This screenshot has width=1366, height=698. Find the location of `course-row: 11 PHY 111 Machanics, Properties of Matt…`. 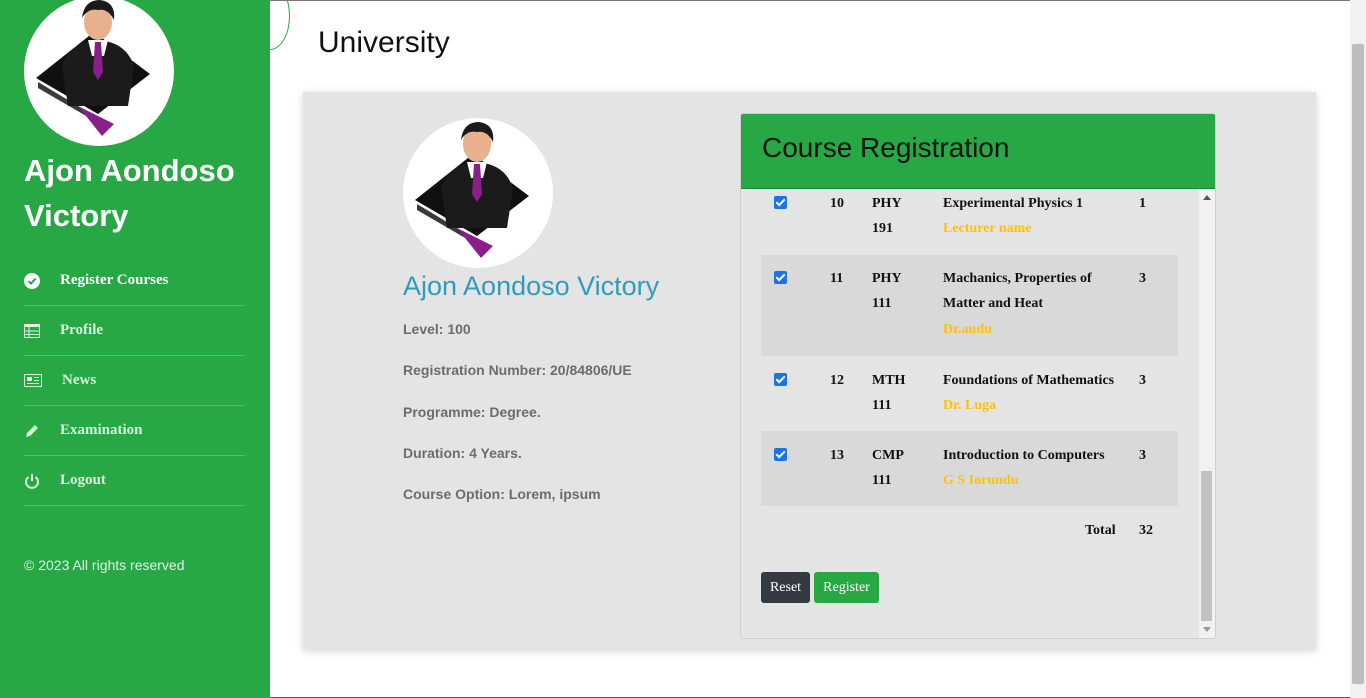

course-row: 11 PHY 111 Machanics, Properties of Matt… is located at coordinates (969, 305).